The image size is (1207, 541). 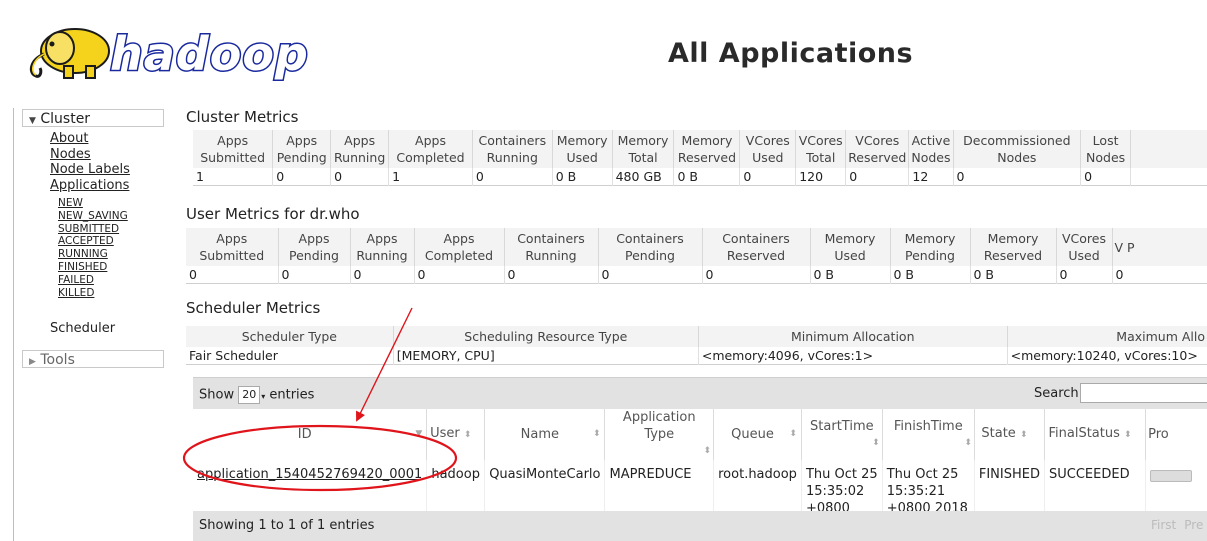 I want to click on nav-link-state-new: NEW, so click(x=70, y=203).